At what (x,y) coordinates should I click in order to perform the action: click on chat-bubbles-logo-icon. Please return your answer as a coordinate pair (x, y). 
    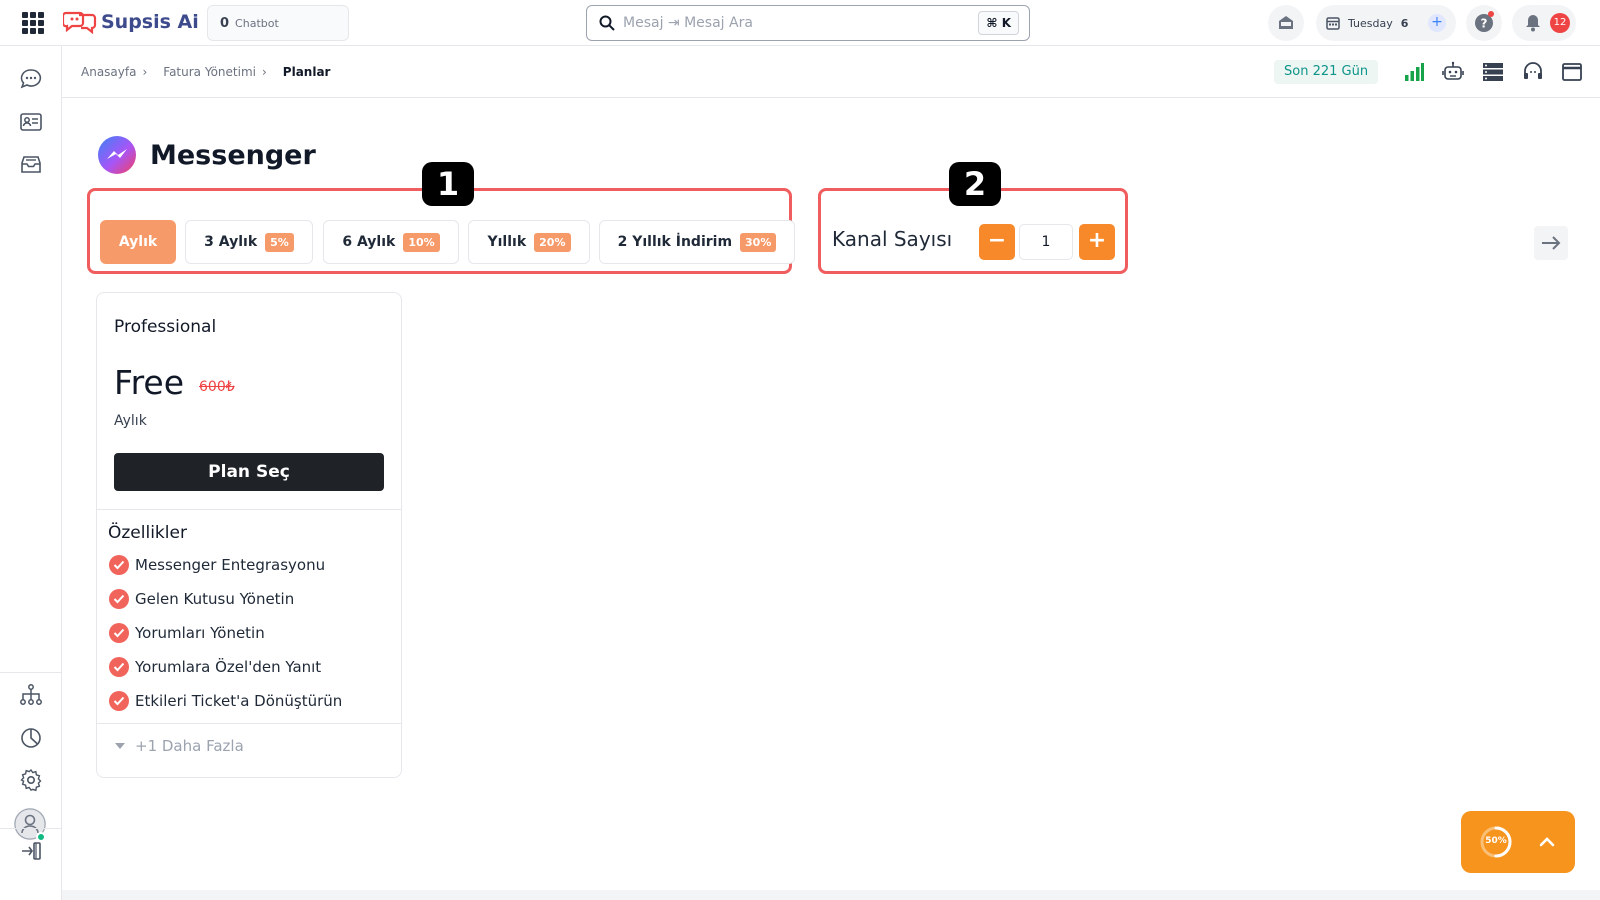
    Looking at the image, I should click on (80, 23).